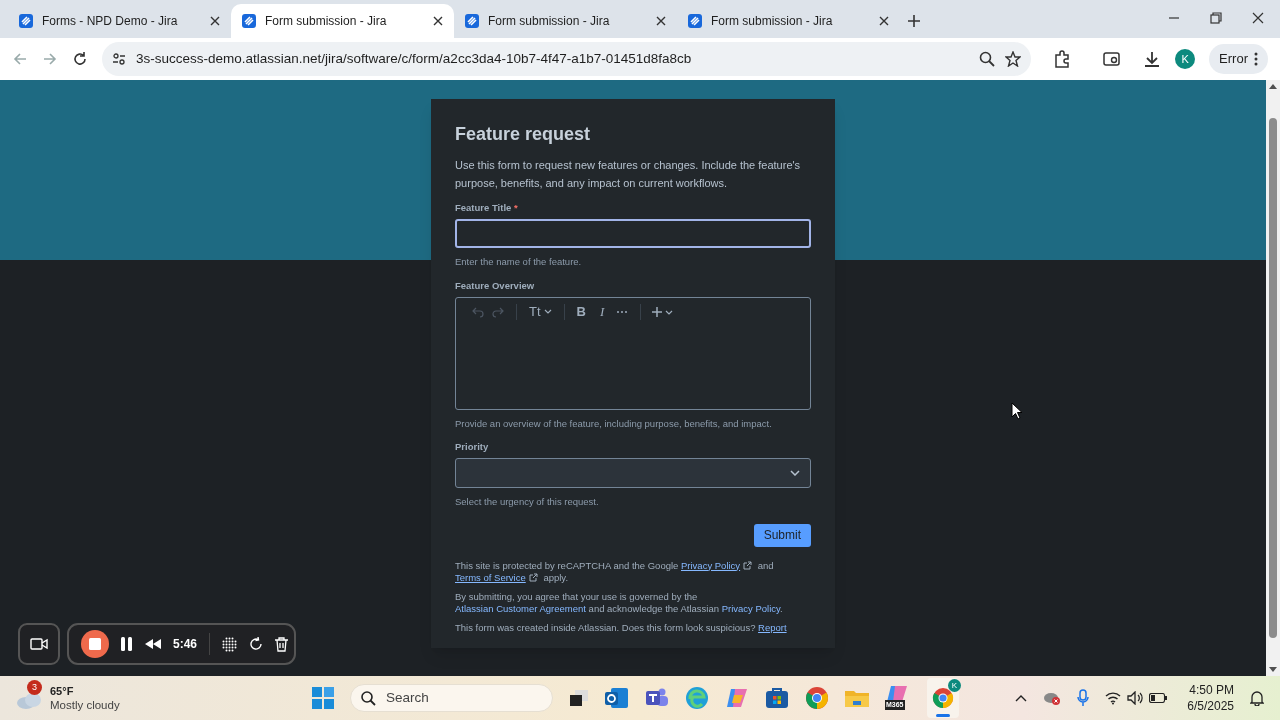 This screenshot has width=1280, height=720. I want to click on address-bar: 3s-success-demo.atlassian.net/jira/software/c/form/a2cc3da4-10b7-4f47-a1b7-01451d8fa8cb, so click(567, 59).